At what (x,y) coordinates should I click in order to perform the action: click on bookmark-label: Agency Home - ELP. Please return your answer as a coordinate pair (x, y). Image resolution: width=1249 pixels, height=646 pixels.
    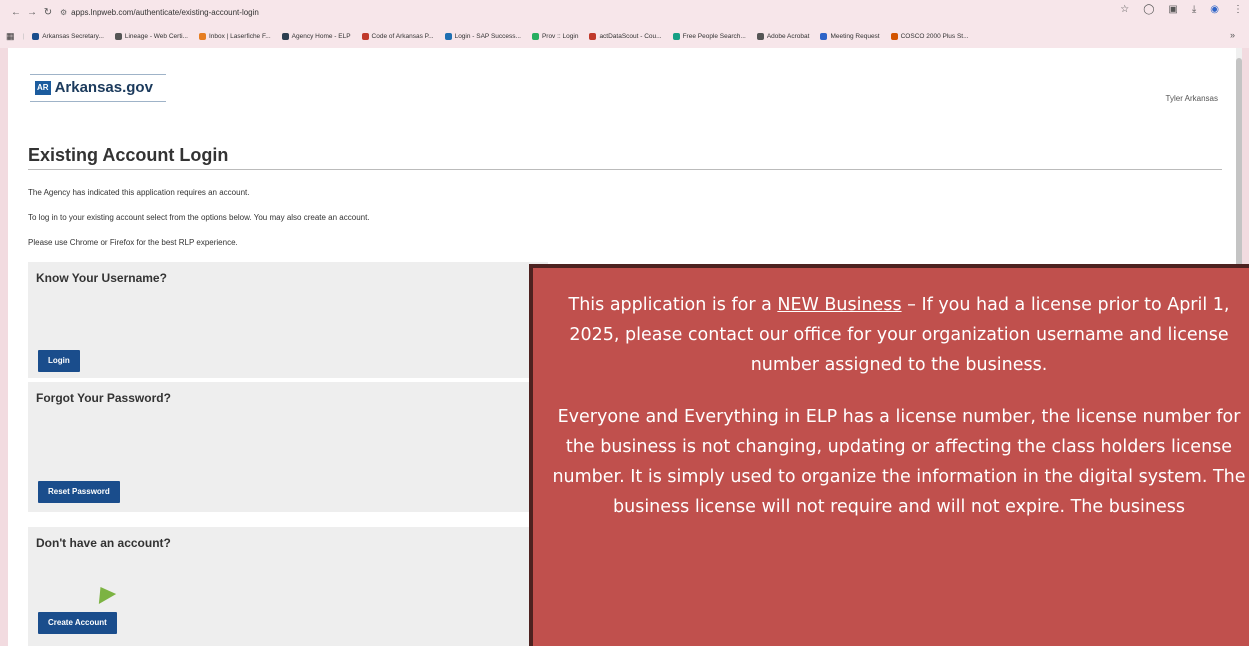
    Looking at the image, I should click on (321, 36).